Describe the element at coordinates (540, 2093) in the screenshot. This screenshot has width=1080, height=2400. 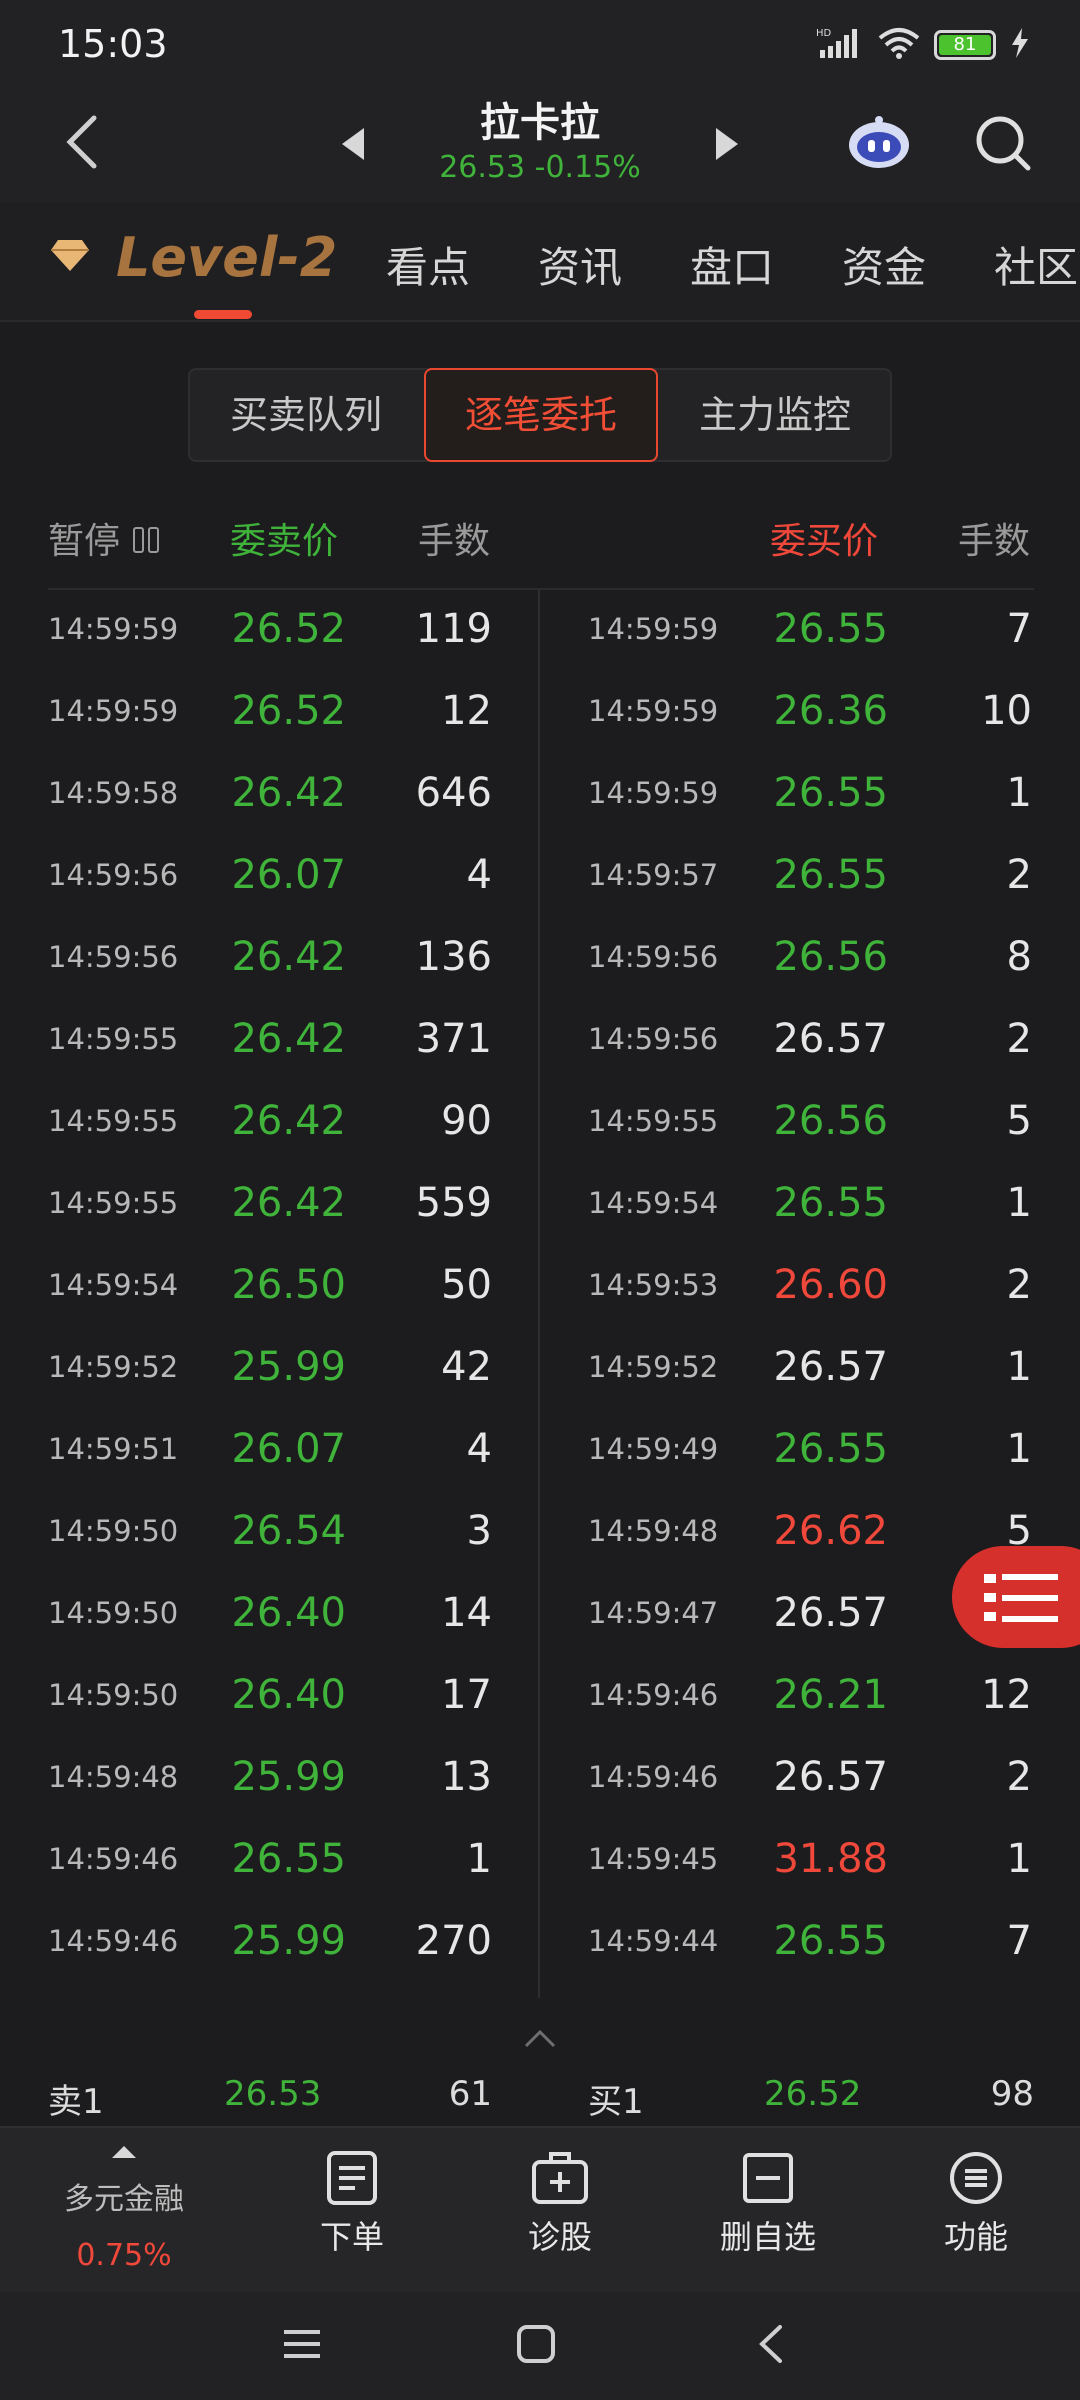
I see `best-quote-summary: 卖1 26.53 61 买1 26.52 98` at that location.